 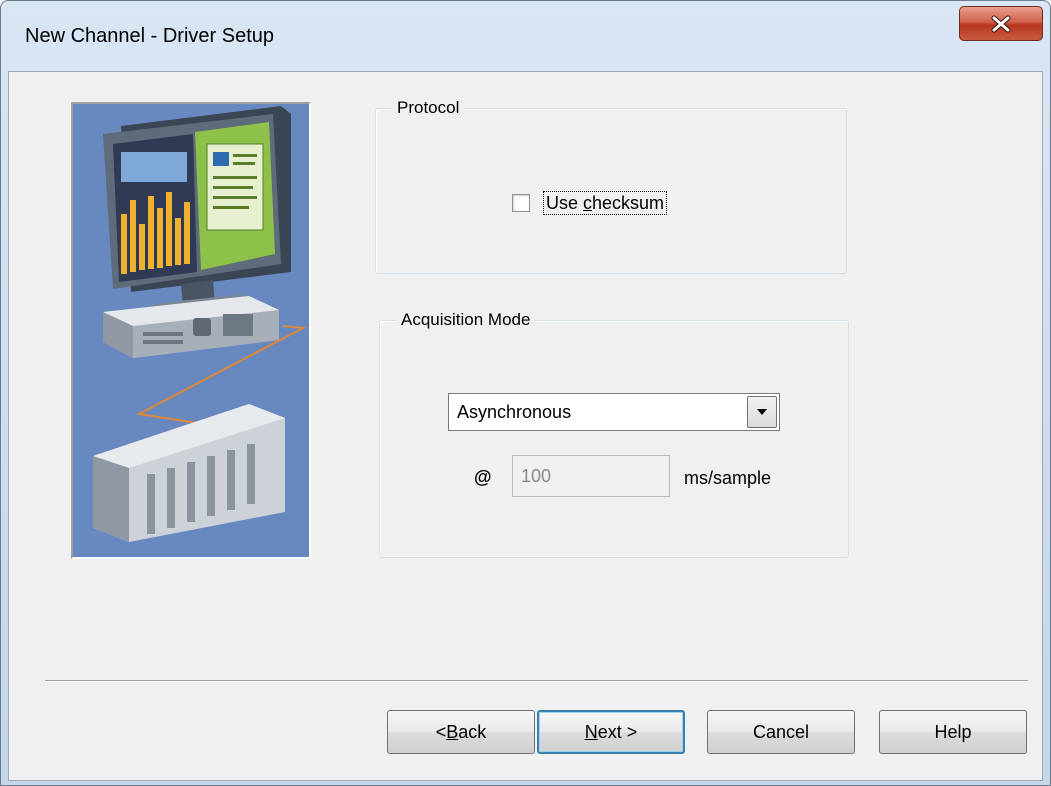 I want to click on window-title: New Channel - Driver Setup, so click(x=149, y=36).